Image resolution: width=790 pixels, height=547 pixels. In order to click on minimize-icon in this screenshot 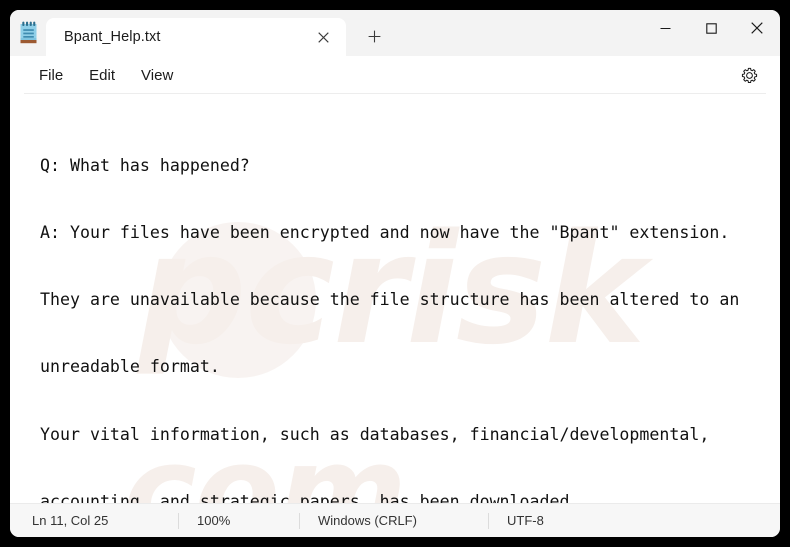, I will do `click(665, 28)`.